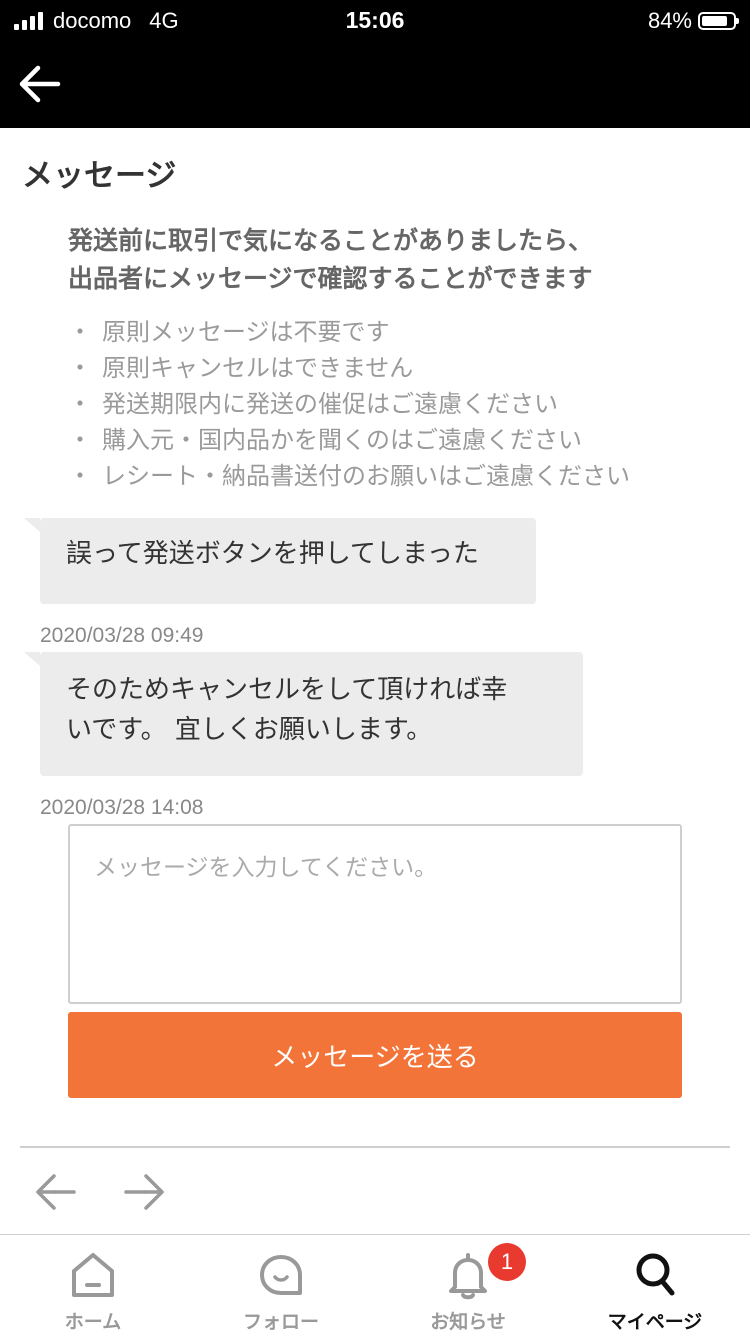  Describe the element at coordinates (280, 1322) in the screenshot. I see `tab-label: フォロー` at that location.